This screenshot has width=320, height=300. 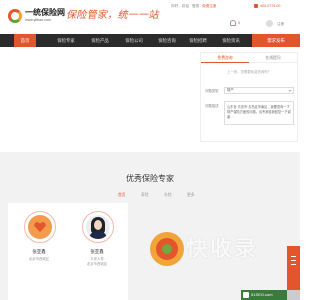 What do you see at coordinates (66, 40) in the screenshot?
I see `nav-item-experts: 保险专家` at bounding box center [66, 40].